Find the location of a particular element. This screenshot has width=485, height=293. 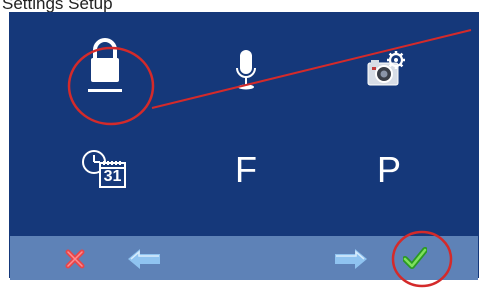

lock-icon is located at coordinates (105, 64).